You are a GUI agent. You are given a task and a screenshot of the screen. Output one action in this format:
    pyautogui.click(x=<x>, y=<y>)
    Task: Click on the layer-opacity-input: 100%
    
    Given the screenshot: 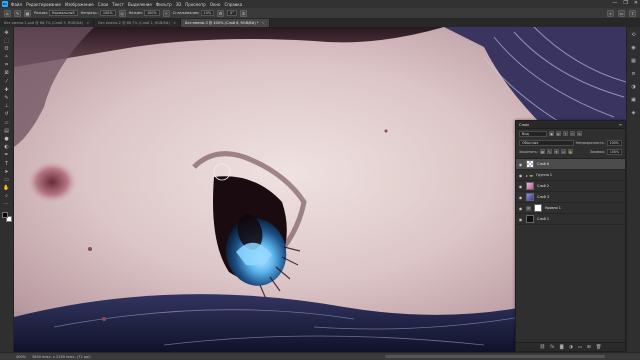 What is the action you would take?
    pyautogui.click(x=614, y=142)
    